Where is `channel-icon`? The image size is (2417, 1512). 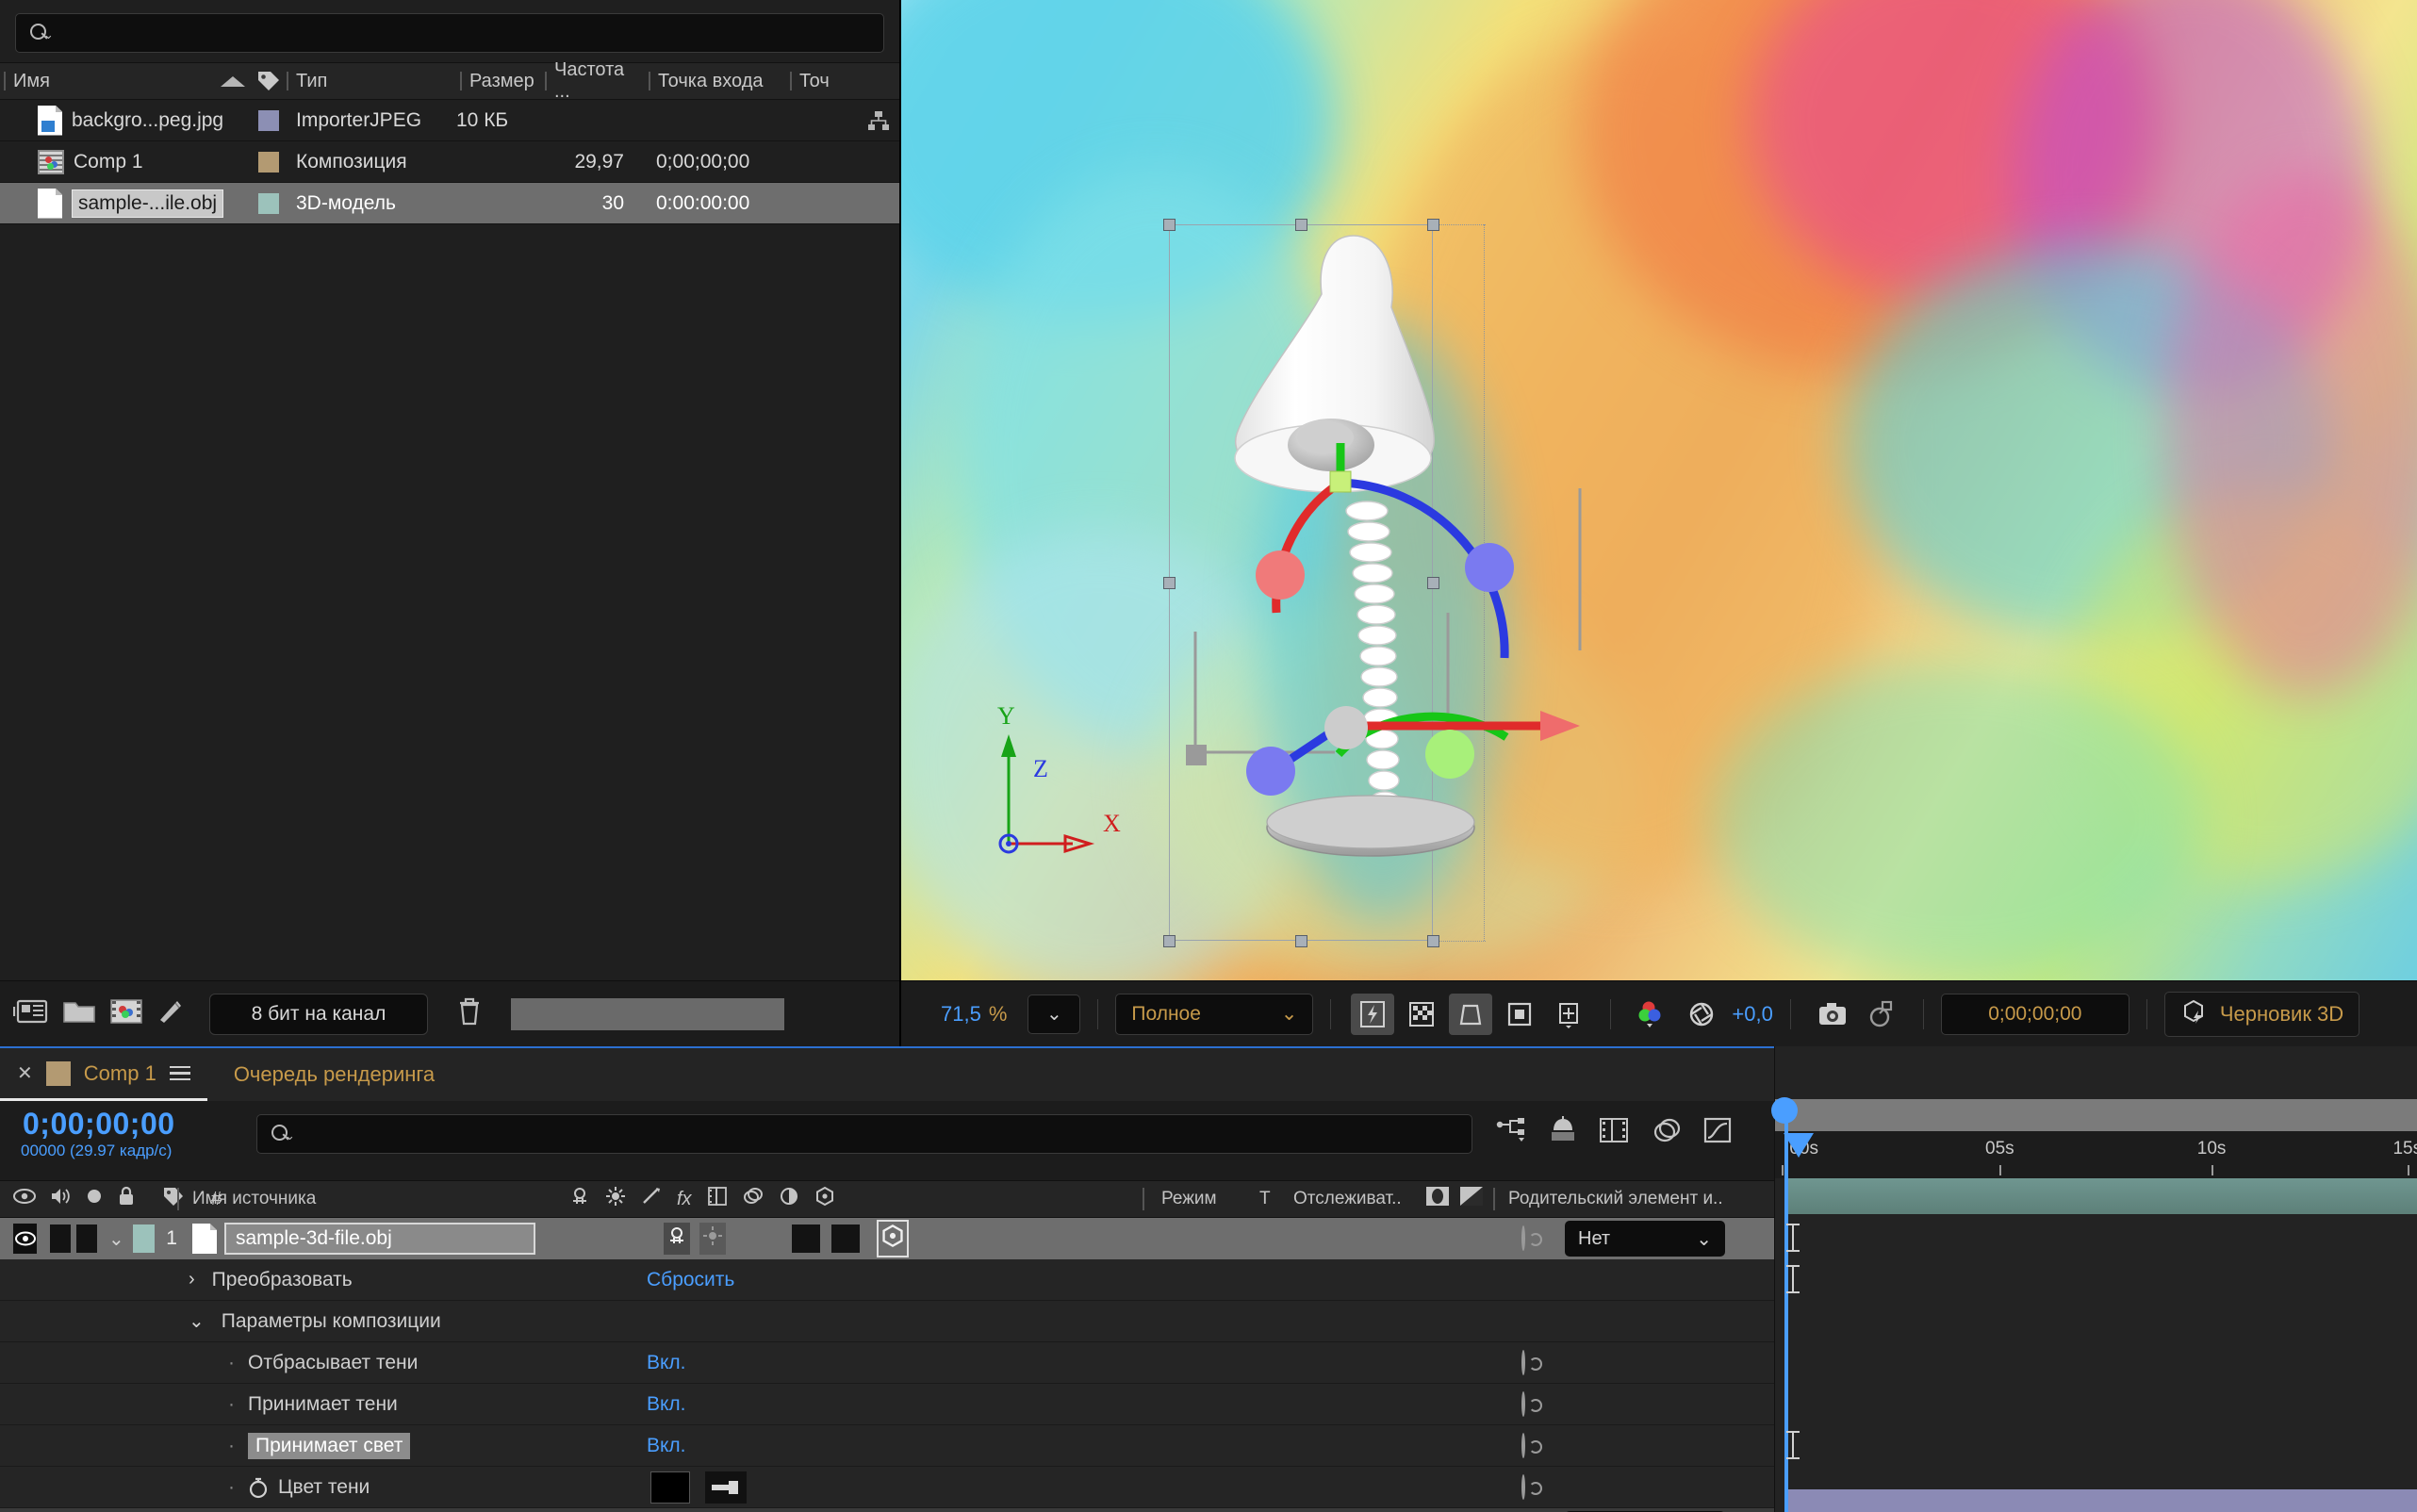 channel-icon is located at coordinates (1652, 1015).